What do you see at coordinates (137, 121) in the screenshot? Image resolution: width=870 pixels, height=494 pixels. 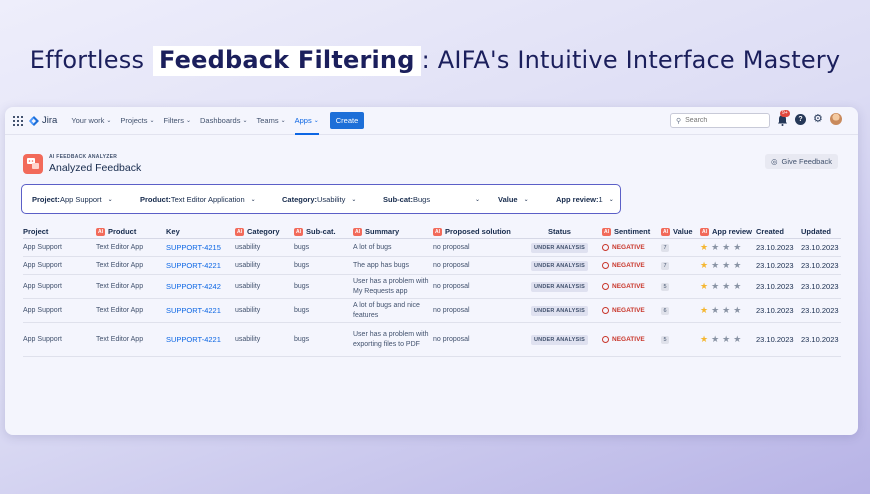 I see `nav-projects: Projects ⌄` at bounding box center [137, 121].